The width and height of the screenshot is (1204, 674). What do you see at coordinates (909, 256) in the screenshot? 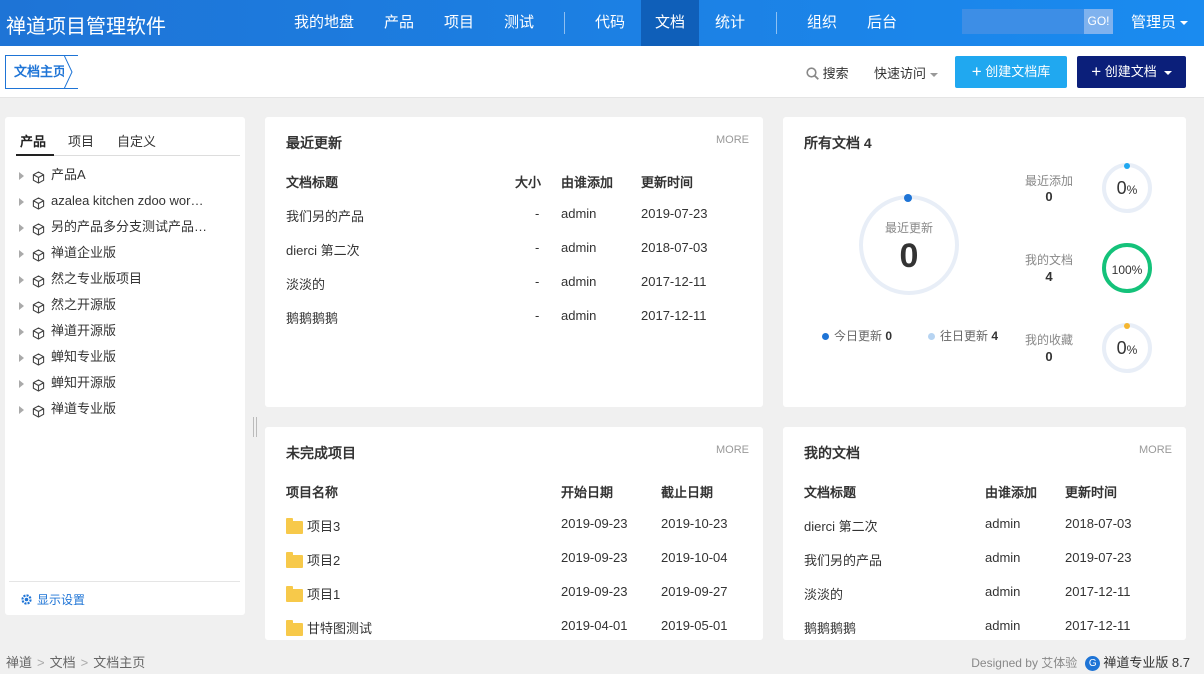
I see `ring-value: 0` at bounding box center [909, 256].